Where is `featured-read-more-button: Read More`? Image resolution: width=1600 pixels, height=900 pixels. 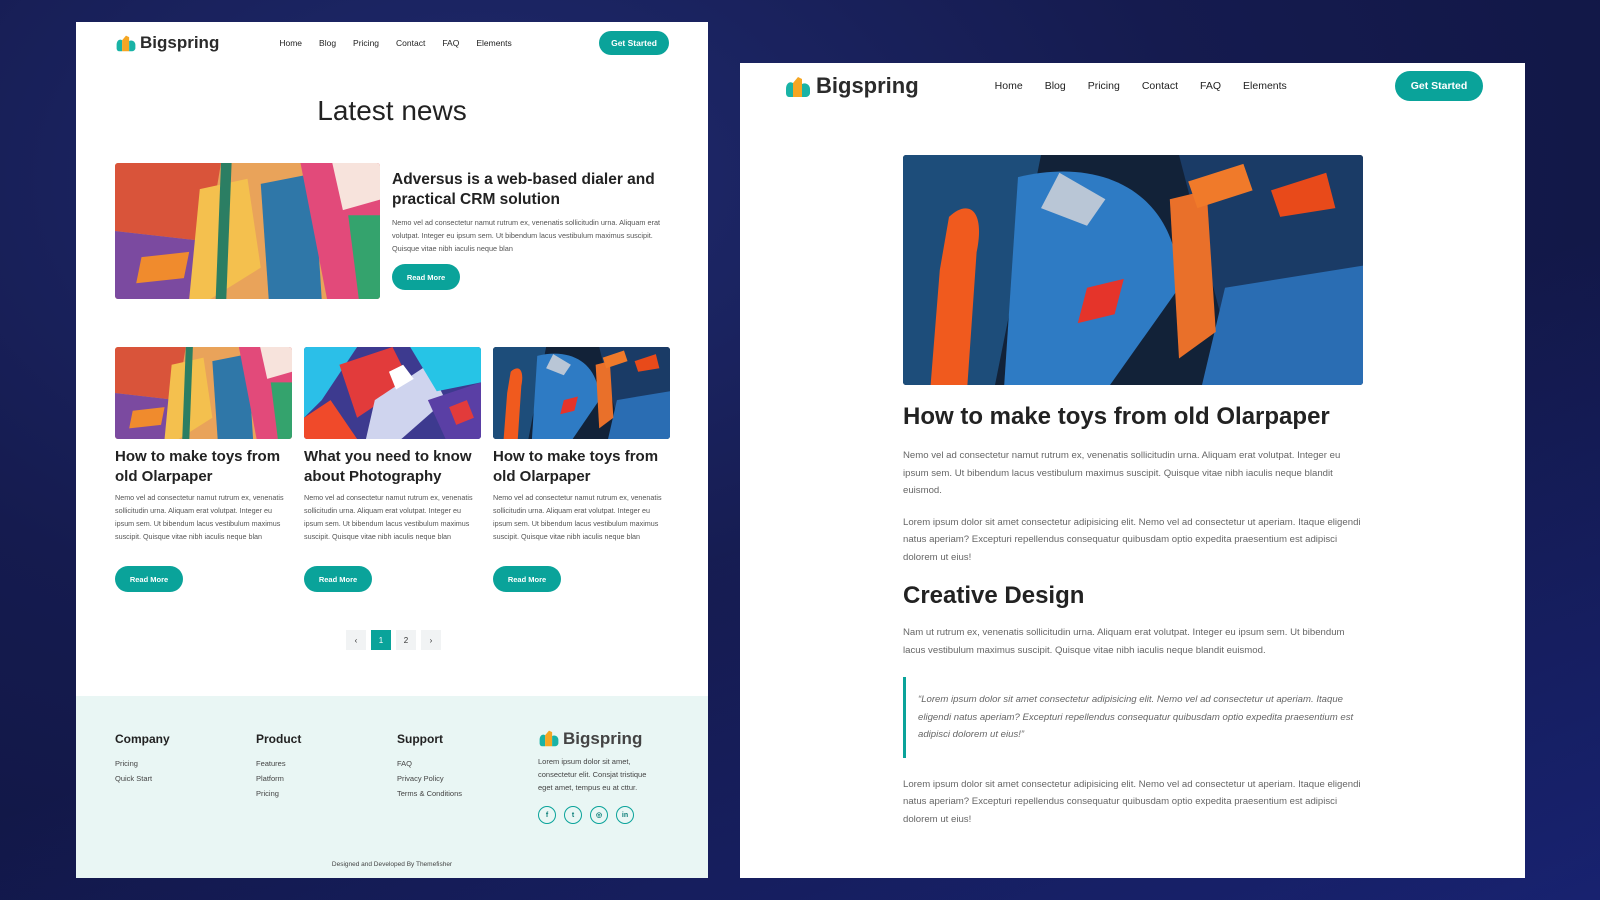 featured-read-more-button: Read More is located at coordinates (426, 277).